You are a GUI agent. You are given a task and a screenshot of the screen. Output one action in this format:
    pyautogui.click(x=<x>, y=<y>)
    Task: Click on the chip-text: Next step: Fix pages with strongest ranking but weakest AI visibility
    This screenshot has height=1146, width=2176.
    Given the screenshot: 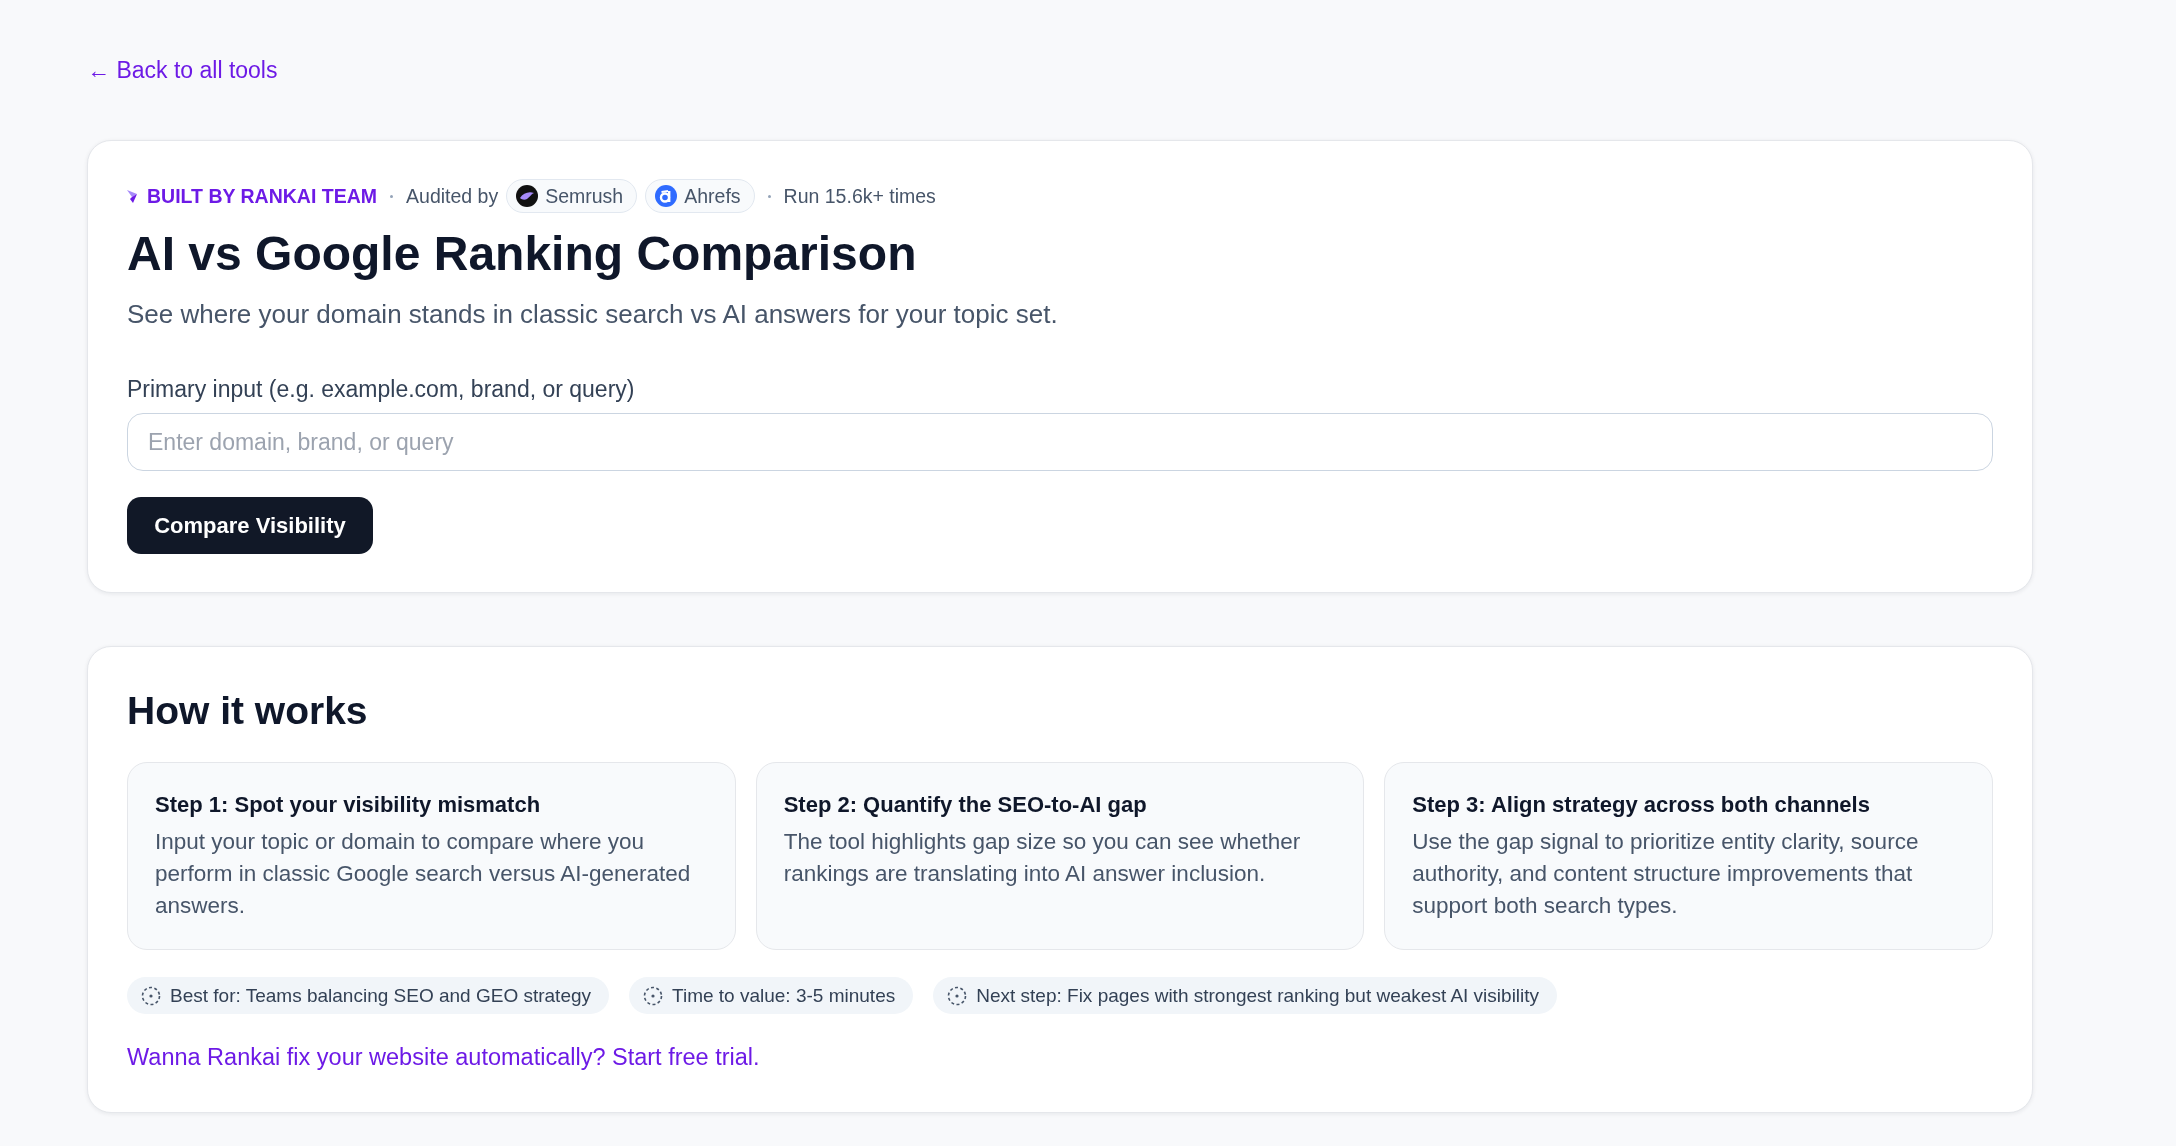 What is the action you would take?
    pyautogui.click(x=1258, y=995)
    